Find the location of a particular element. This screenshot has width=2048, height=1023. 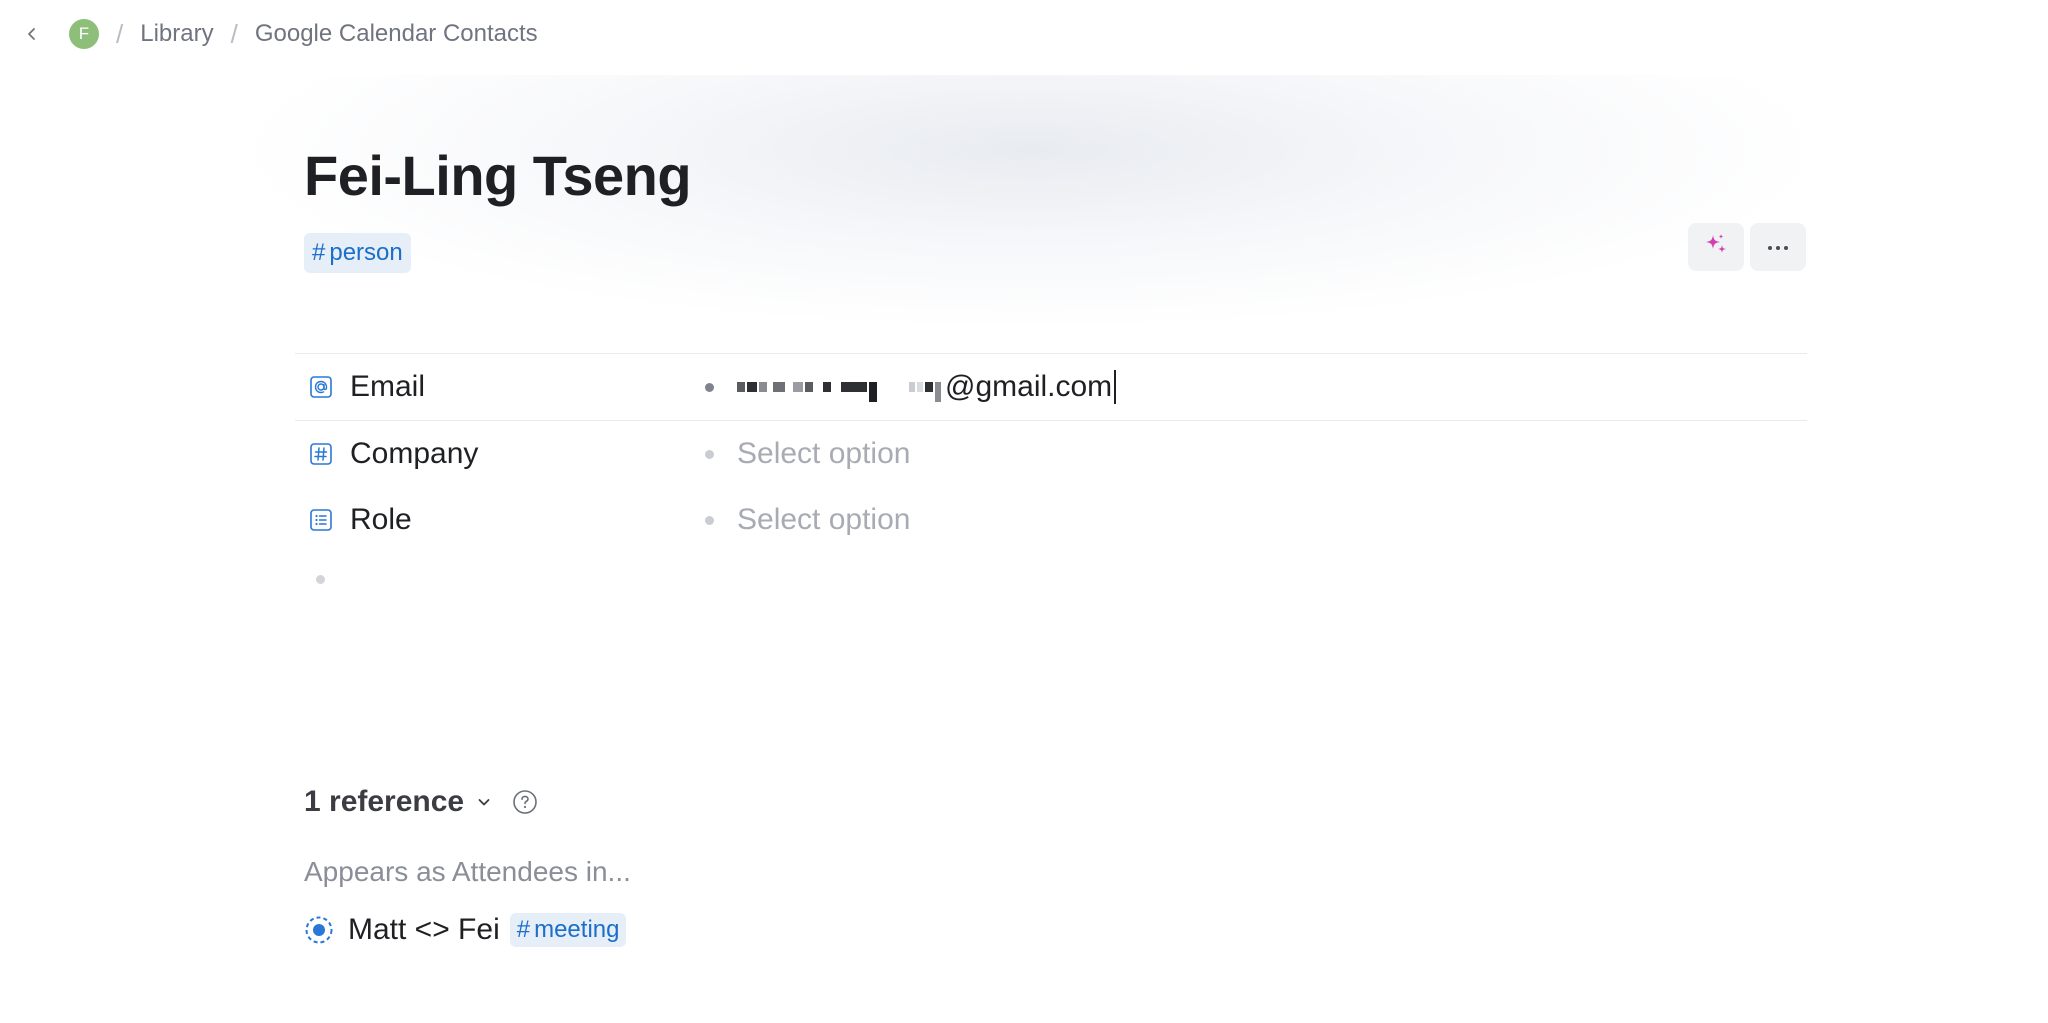

at-sign-icon is located at coordinates (321, 387).